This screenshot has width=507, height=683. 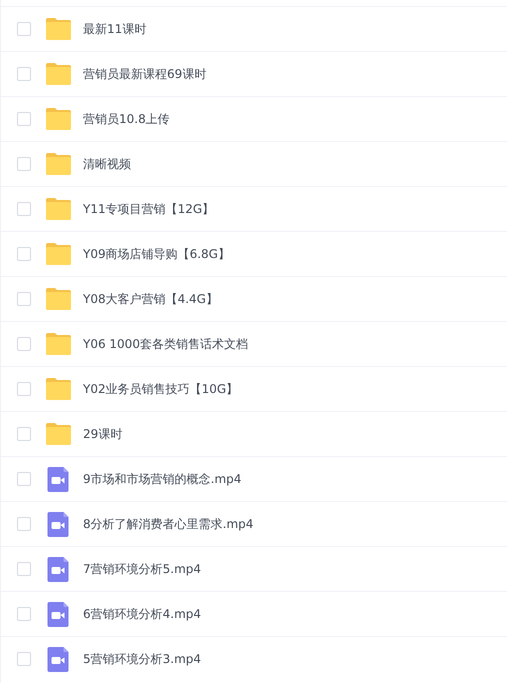 What do you see at coordinates (102, 434) in the screenshot?
I see `file-name: 29课时` at bounding box center [102, 434].